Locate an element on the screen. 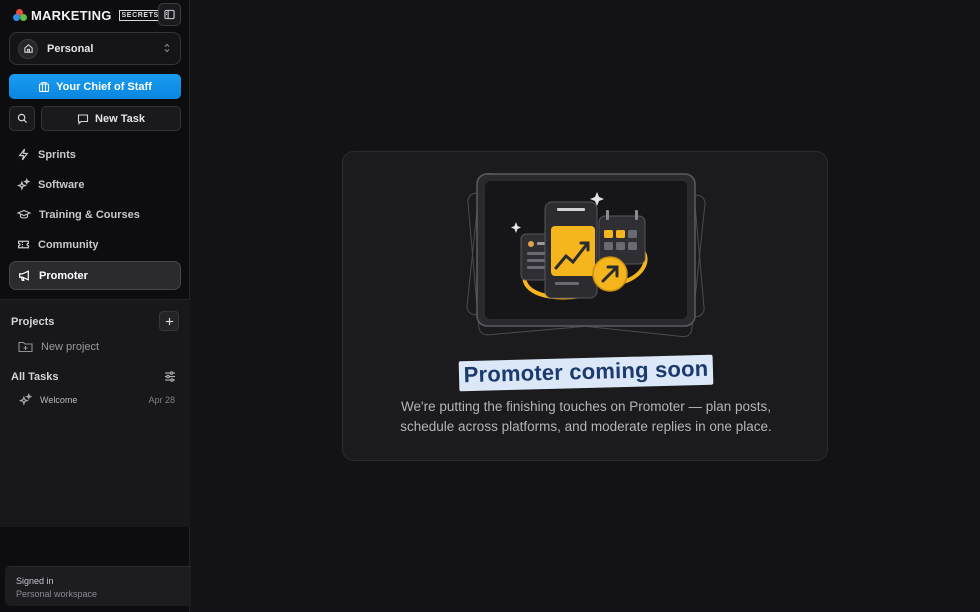 This screenshot has width=980, height=612. workspace-label: Personal is located at coordinates (70, 48).